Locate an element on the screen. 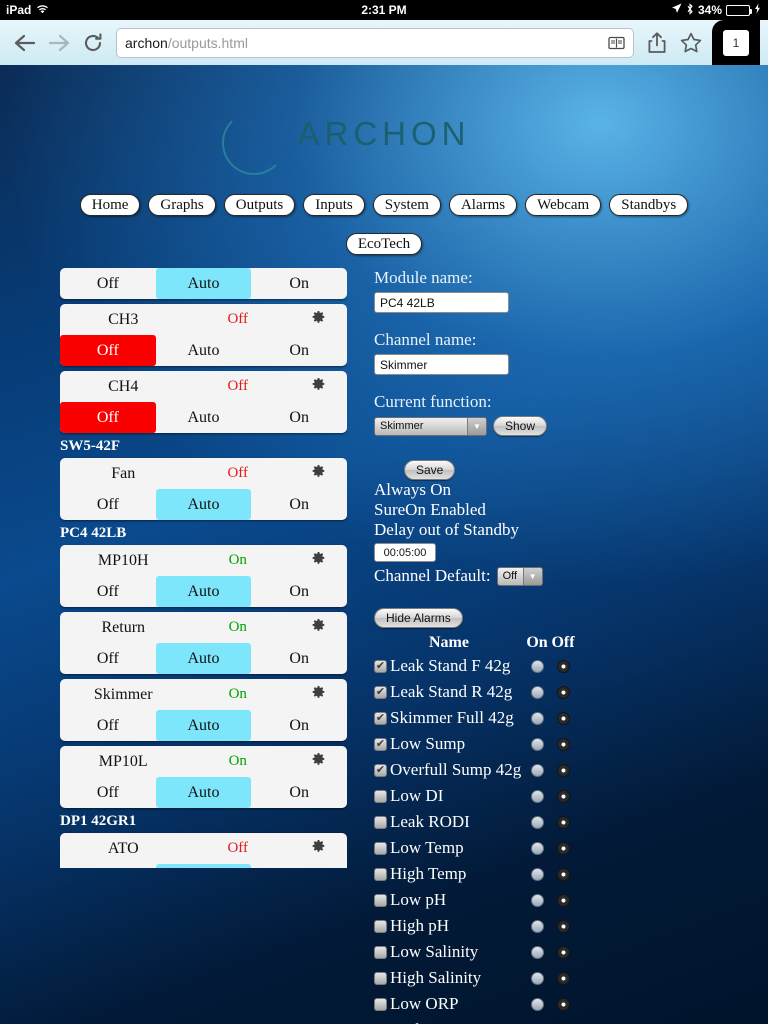  star-icon is located at coordinates (691, 43).